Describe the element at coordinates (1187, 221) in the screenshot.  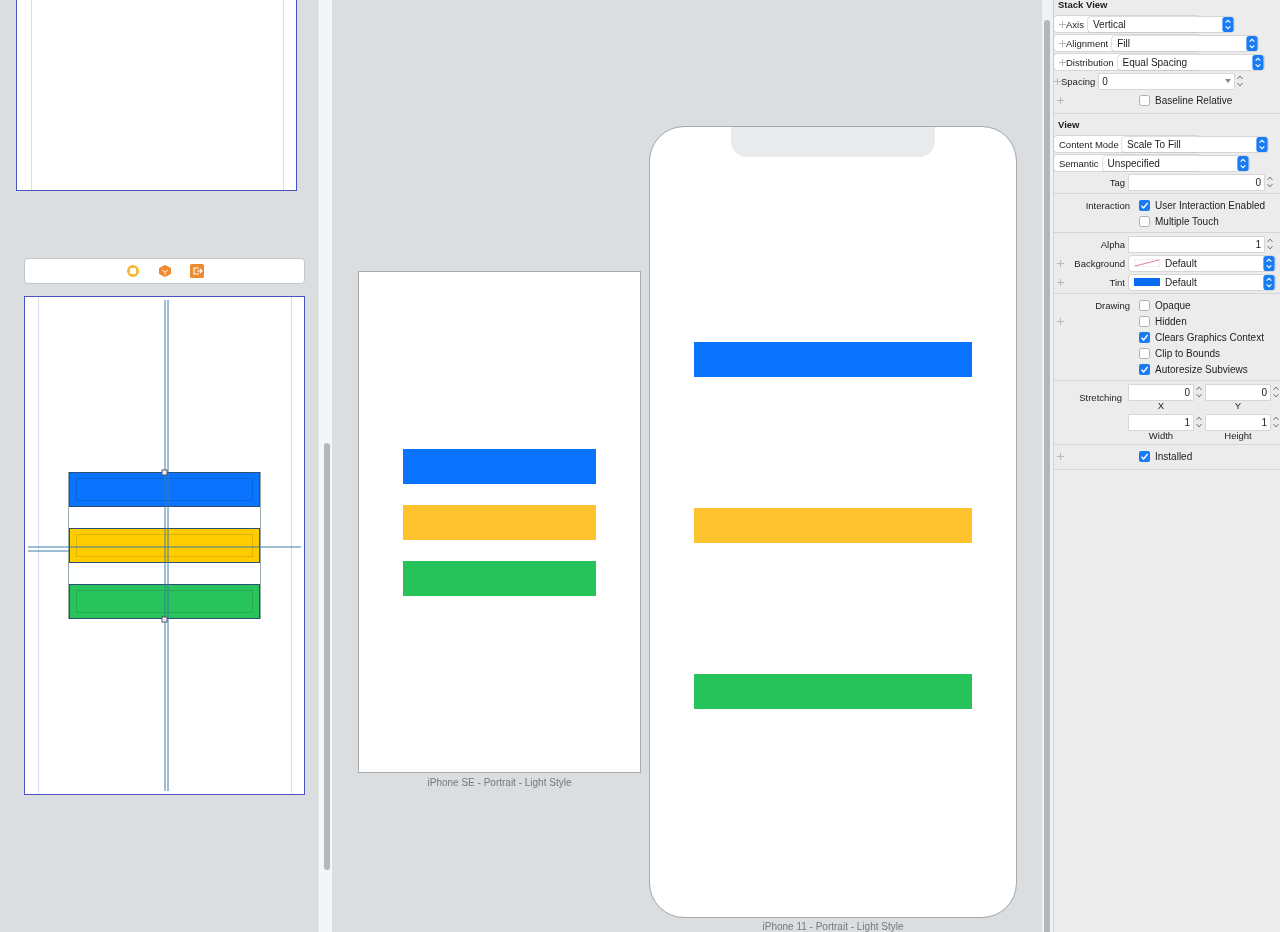
I see `checkbox-label: Multiple Touch` at that location.